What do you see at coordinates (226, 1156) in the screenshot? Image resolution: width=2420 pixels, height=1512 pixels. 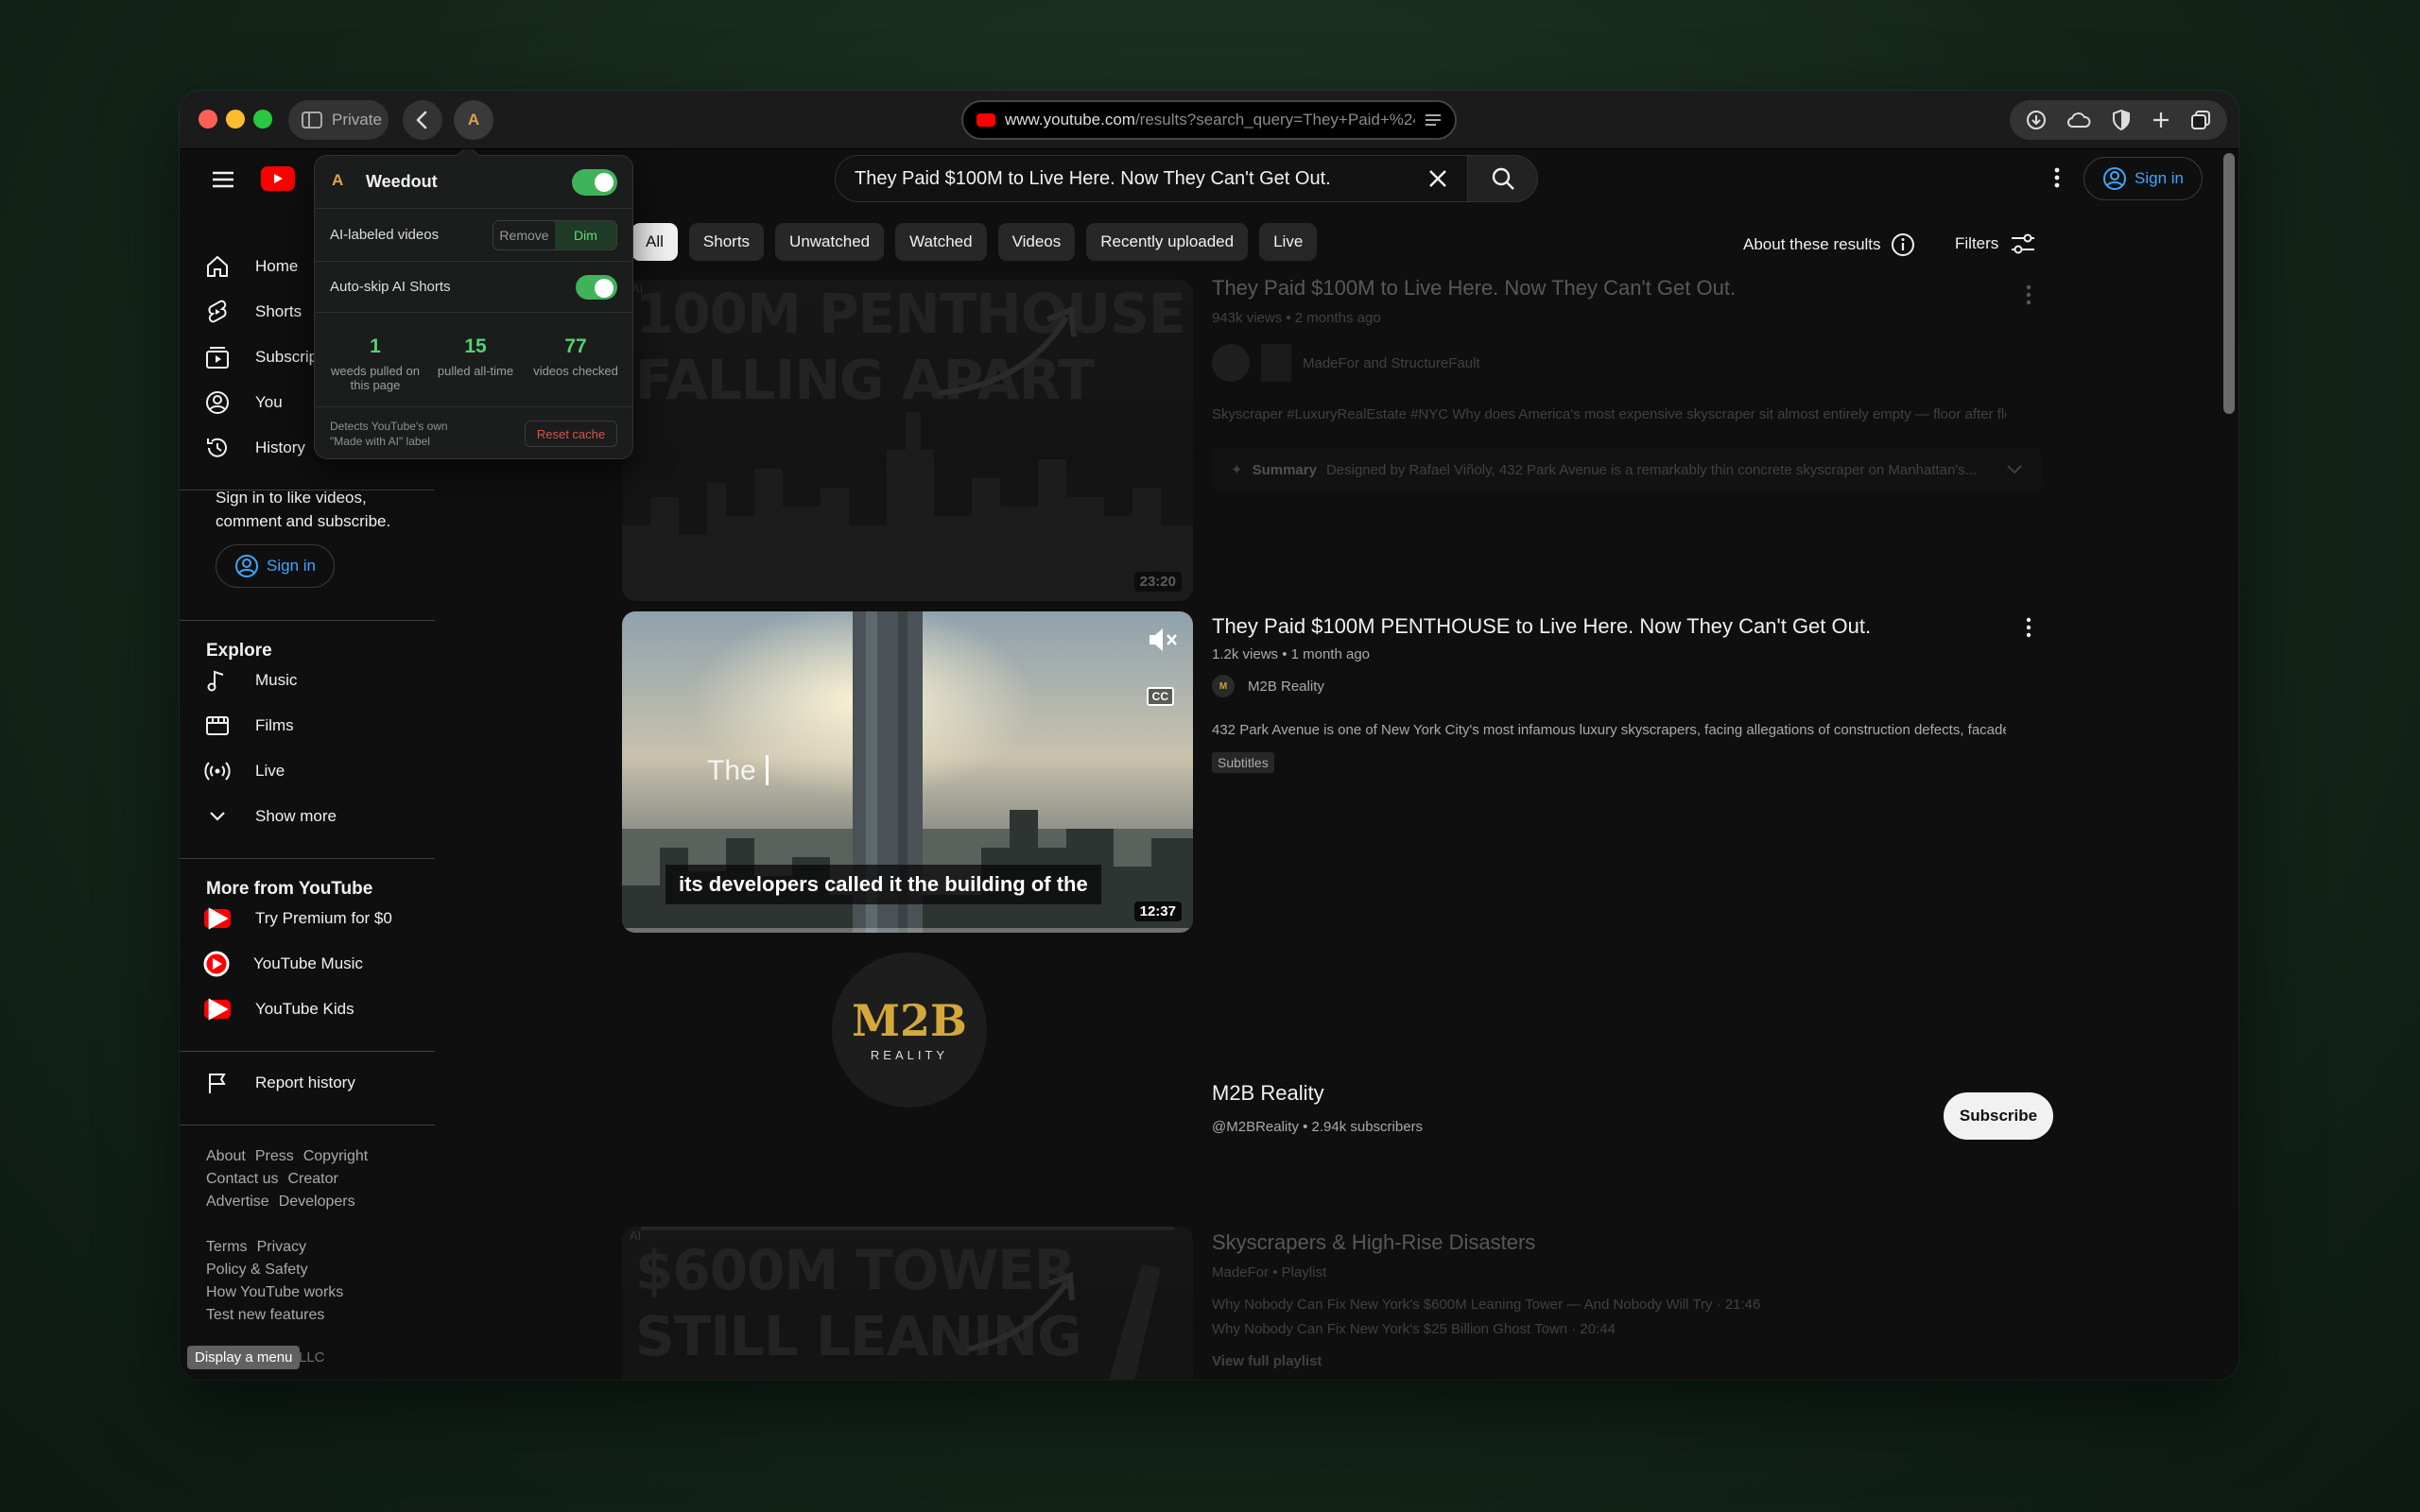 I see `footer-link: About` at bounding box center [226, 1156].